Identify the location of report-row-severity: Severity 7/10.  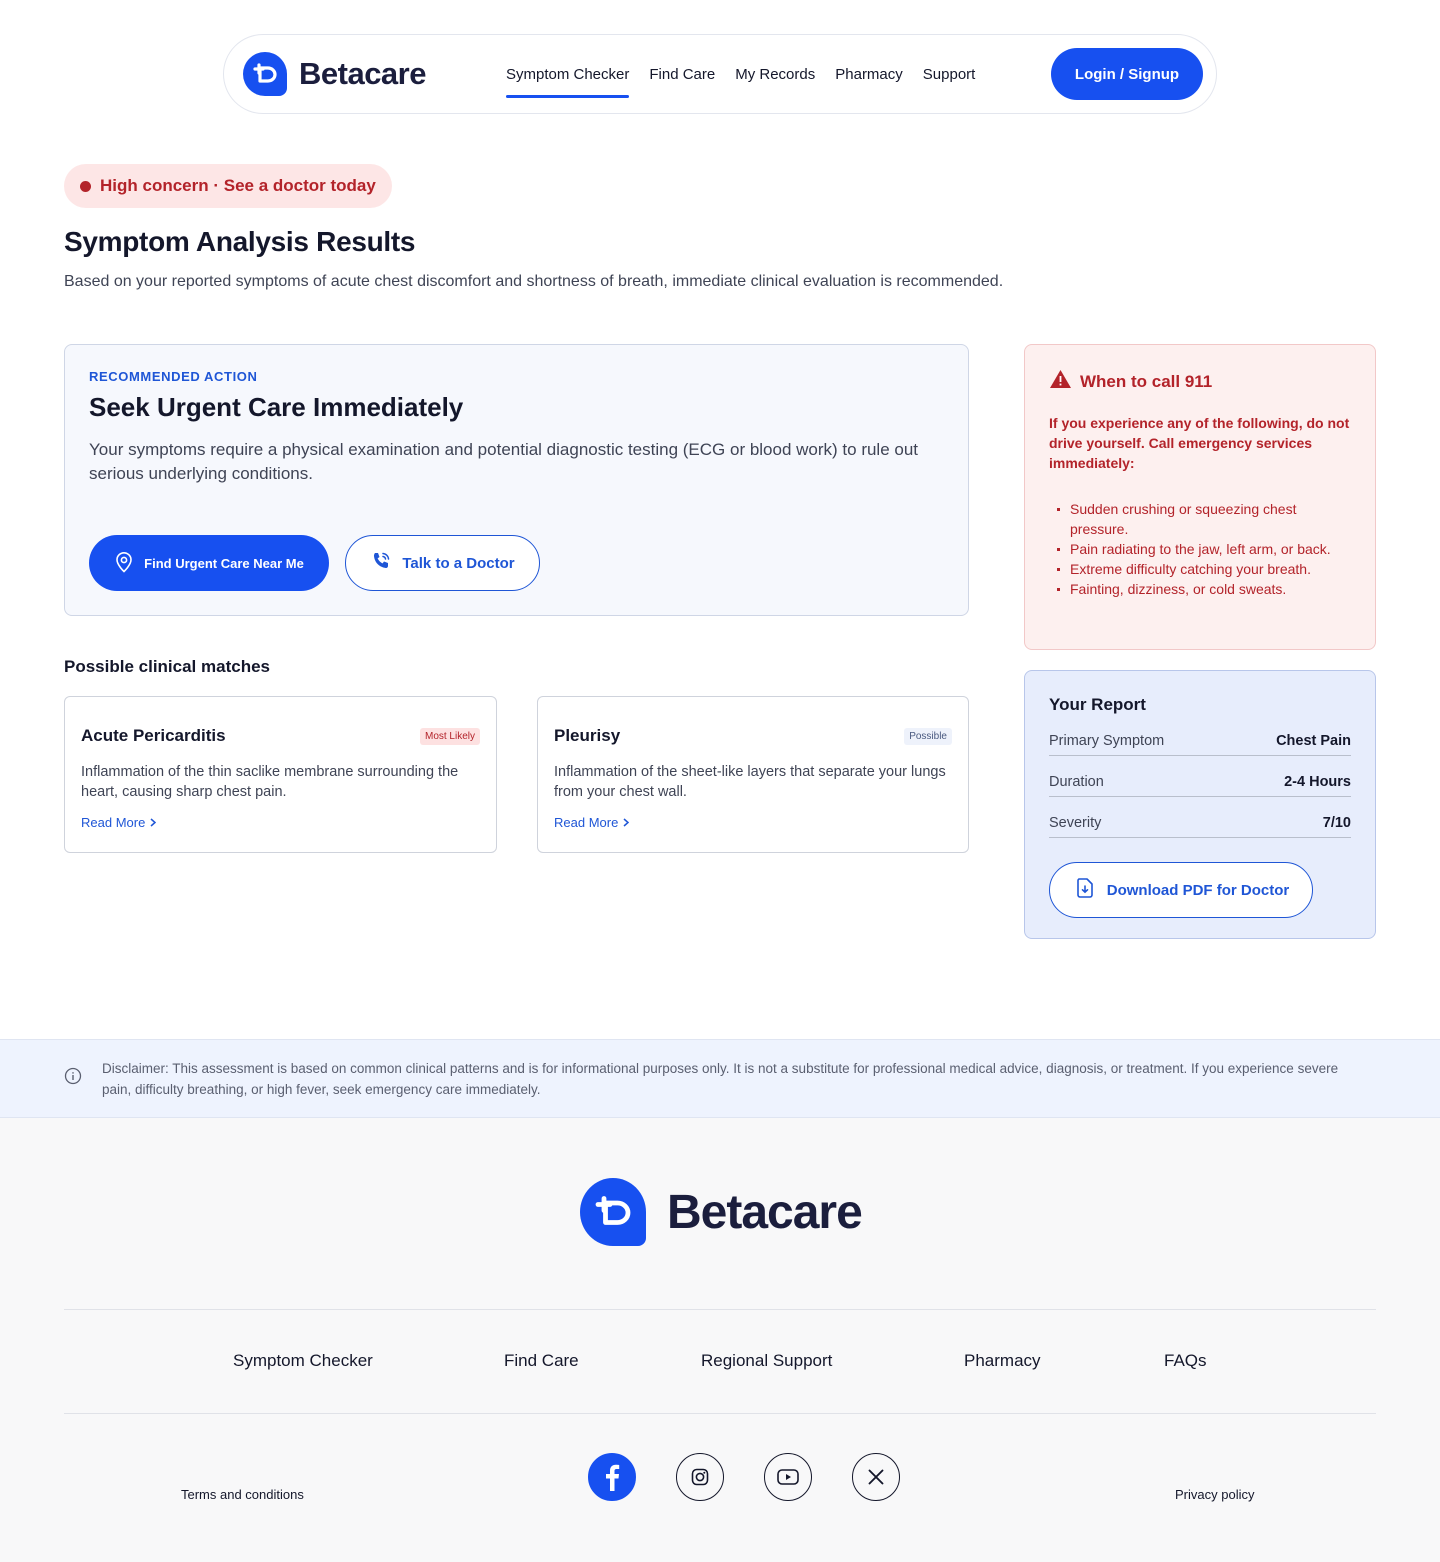
(1200, 817).